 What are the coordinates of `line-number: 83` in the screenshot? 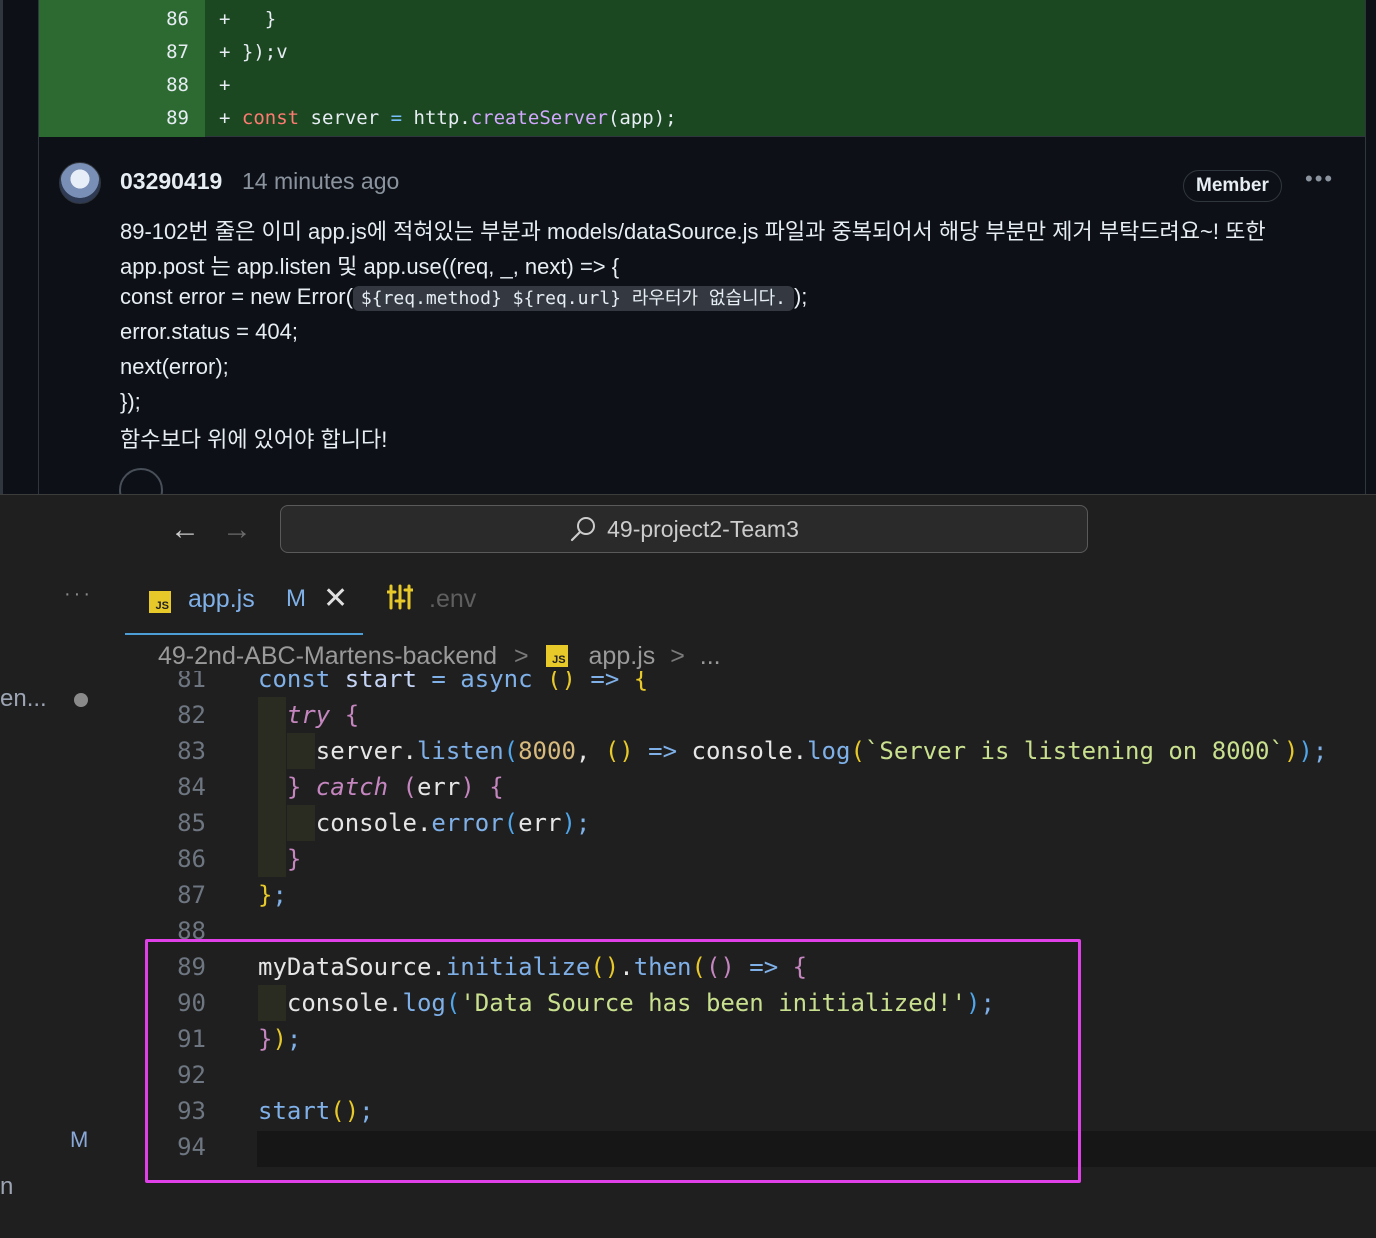 It's located at (165, 751).